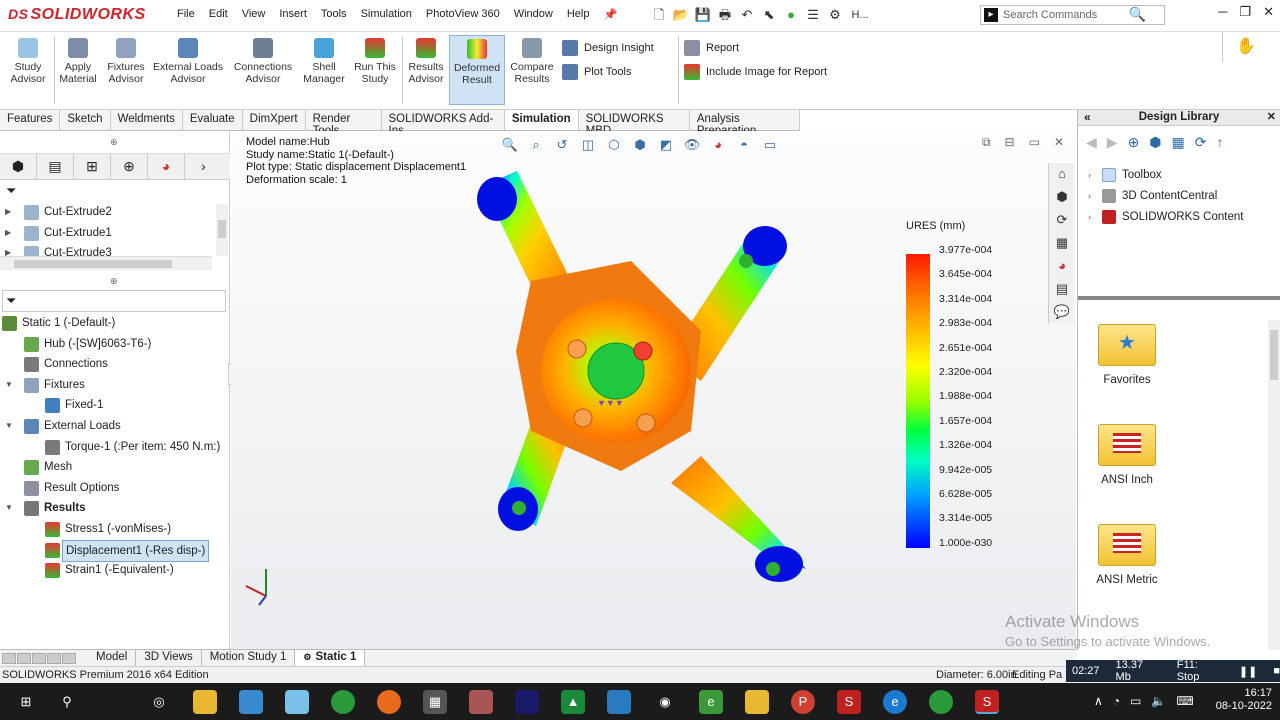  Describe the element at coordinates (77, 15) in the screenshot. I see `solidworks-logo: DS SOLIDWORKS` at that location.